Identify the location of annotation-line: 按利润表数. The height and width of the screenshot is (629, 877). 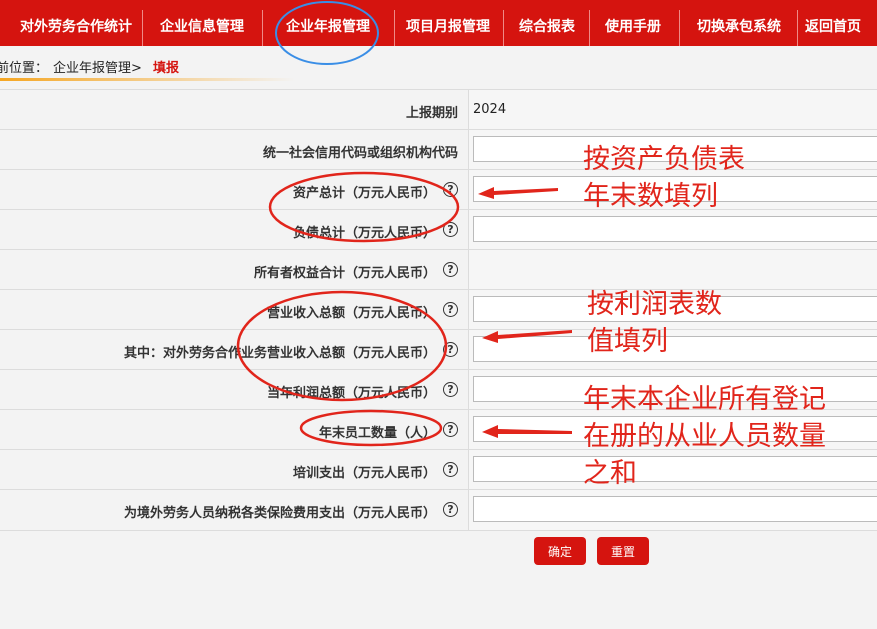
(654, 304).